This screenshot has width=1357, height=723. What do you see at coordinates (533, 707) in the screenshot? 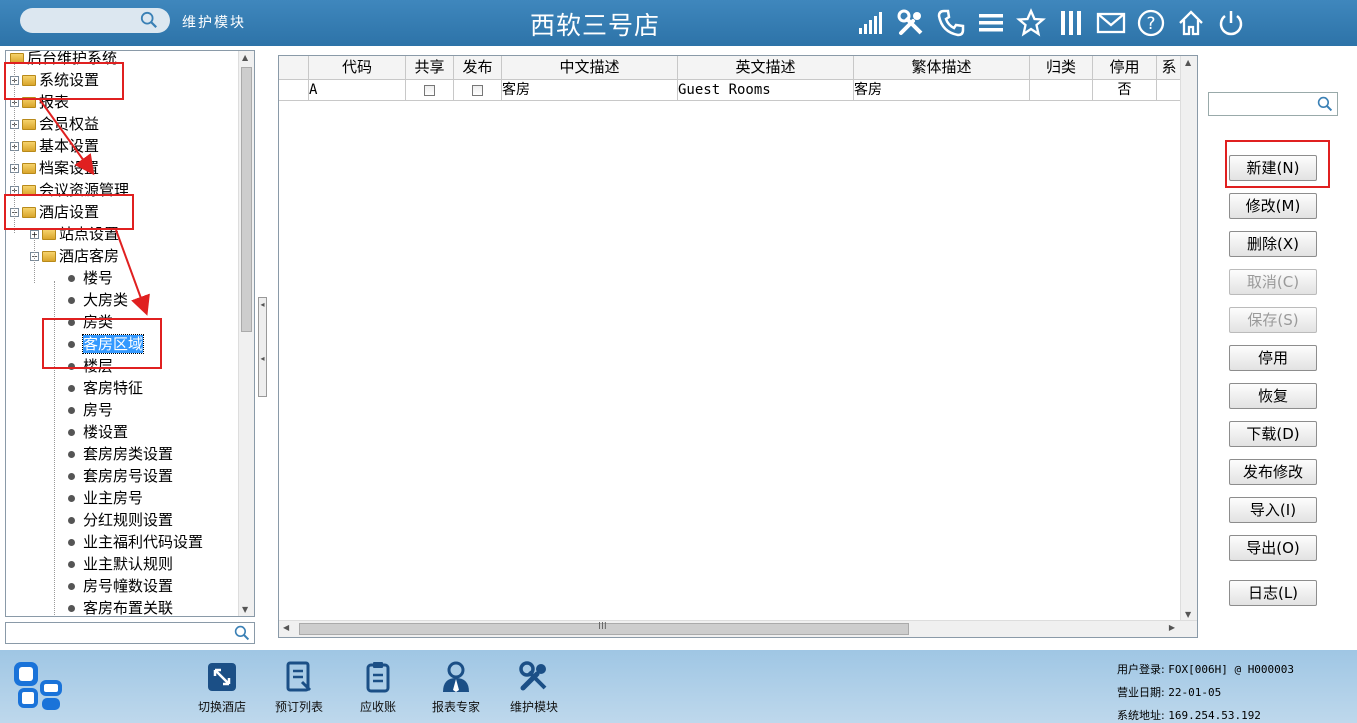
I see `nav-label: 维护模块` at bounding box center [533, 707].